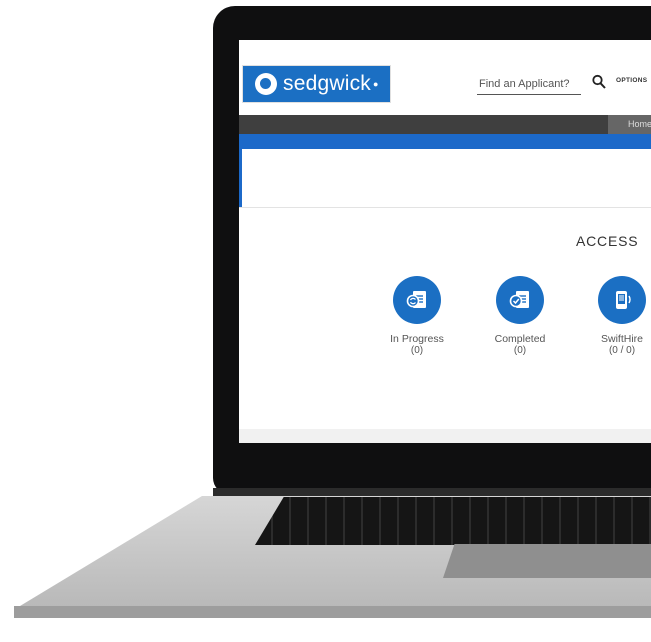  Describe the element at coordinates (445, 178) in the screenshot. I see `banner` at that location.